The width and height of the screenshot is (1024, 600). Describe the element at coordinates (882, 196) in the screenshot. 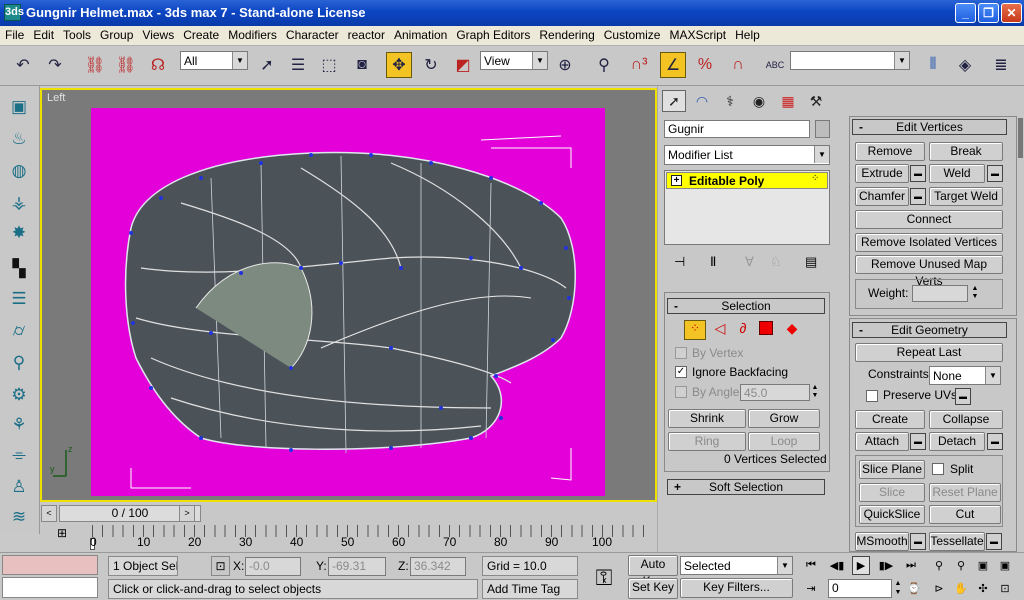

I see `chamfer-button: Chamfer` at that location.